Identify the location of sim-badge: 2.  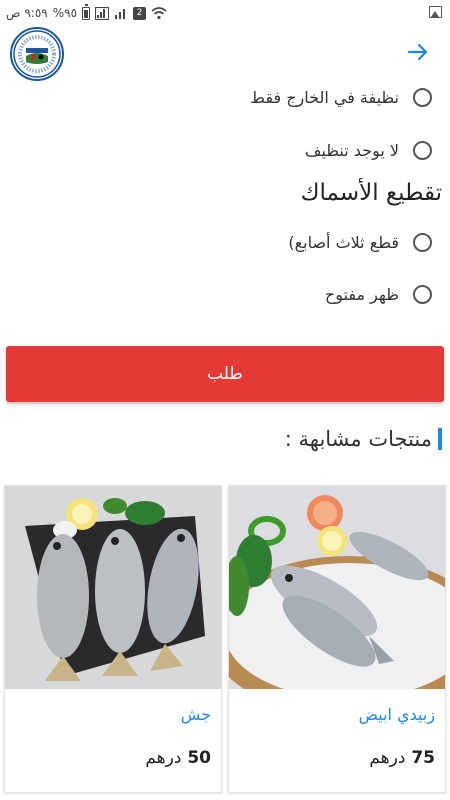
(140, 13).